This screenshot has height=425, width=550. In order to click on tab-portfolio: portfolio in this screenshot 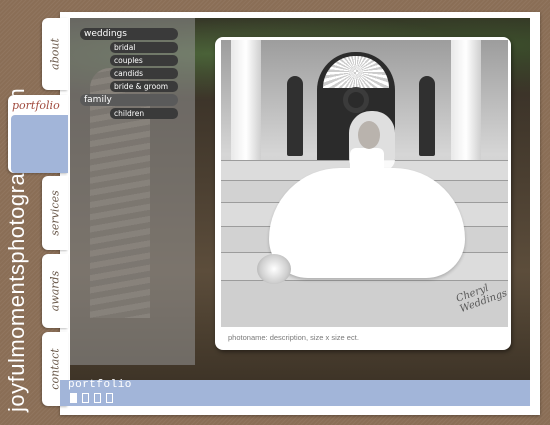, I will do `click(38, 134)`.